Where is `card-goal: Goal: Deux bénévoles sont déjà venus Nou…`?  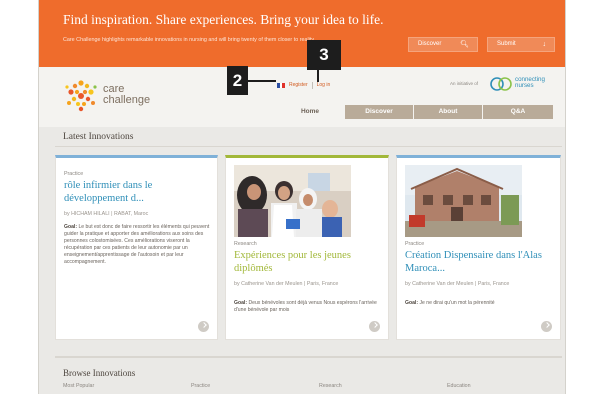
card-goal: Goal: Deux bénévoles sont déjà venus Nou… is located at coordinates (309, 307).